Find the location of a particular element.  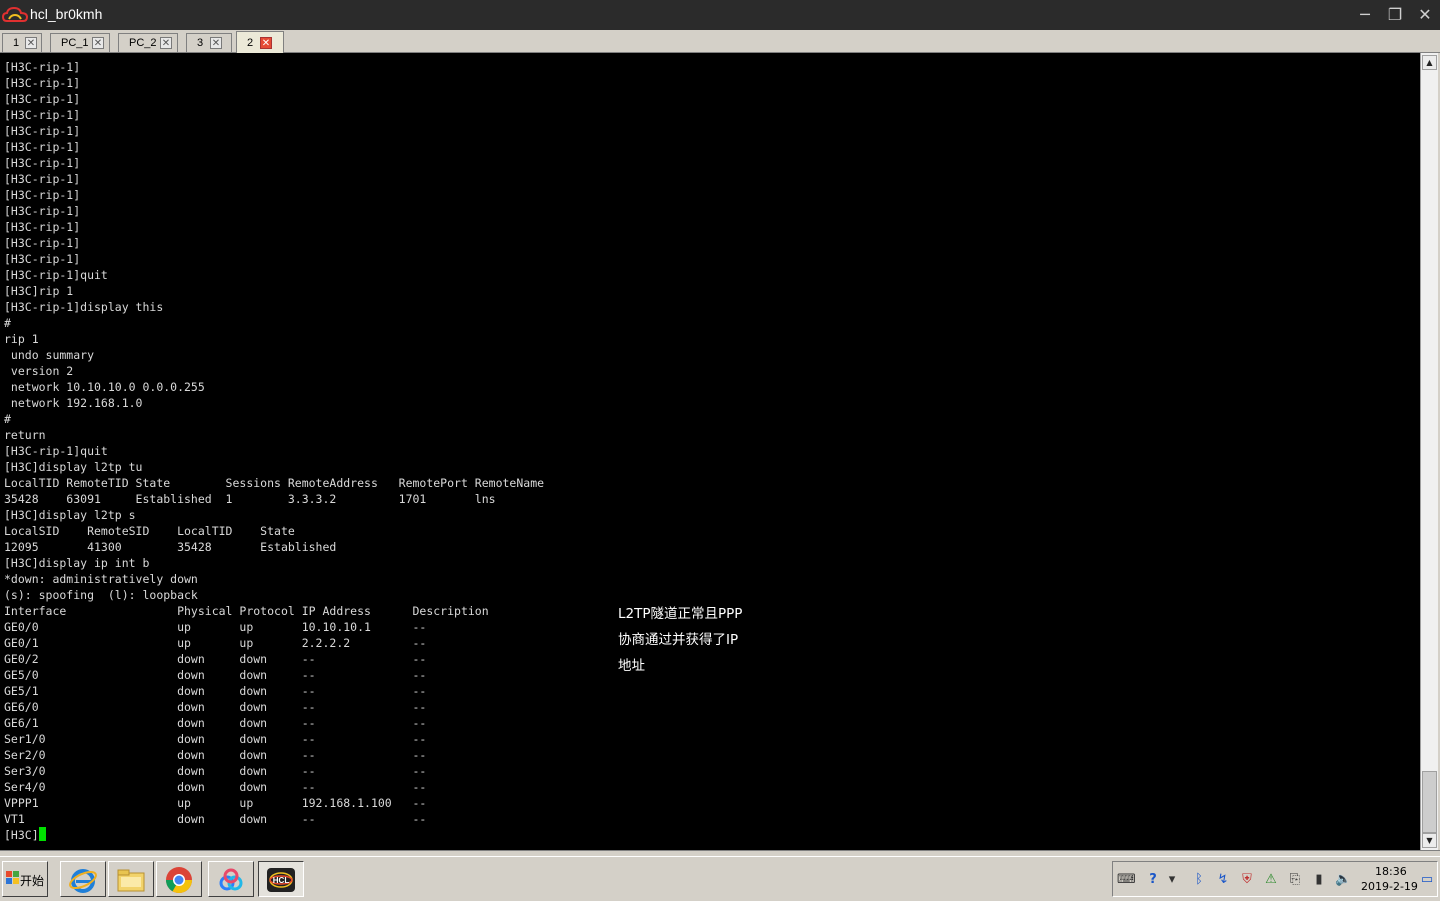

usb-icon: ⎘ is located at coordinates (1295, 880).